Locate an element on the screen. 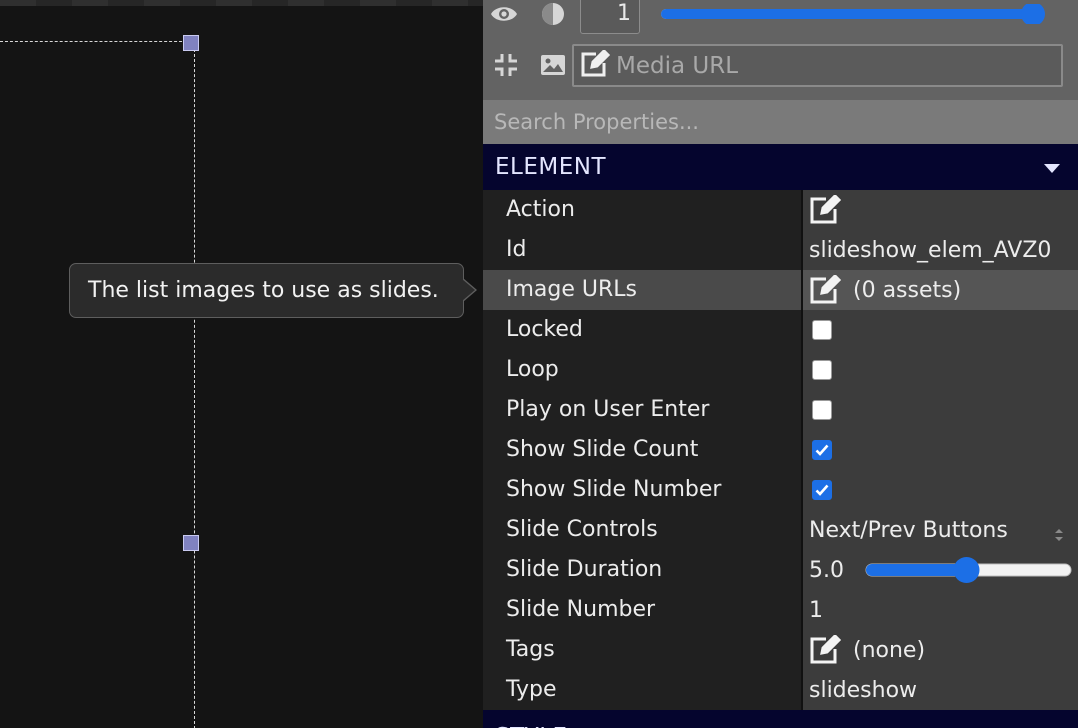 The height and width of the screenshot is (728, 1078). property-value-slide-number: 1 is located at coordinates (940, 610).